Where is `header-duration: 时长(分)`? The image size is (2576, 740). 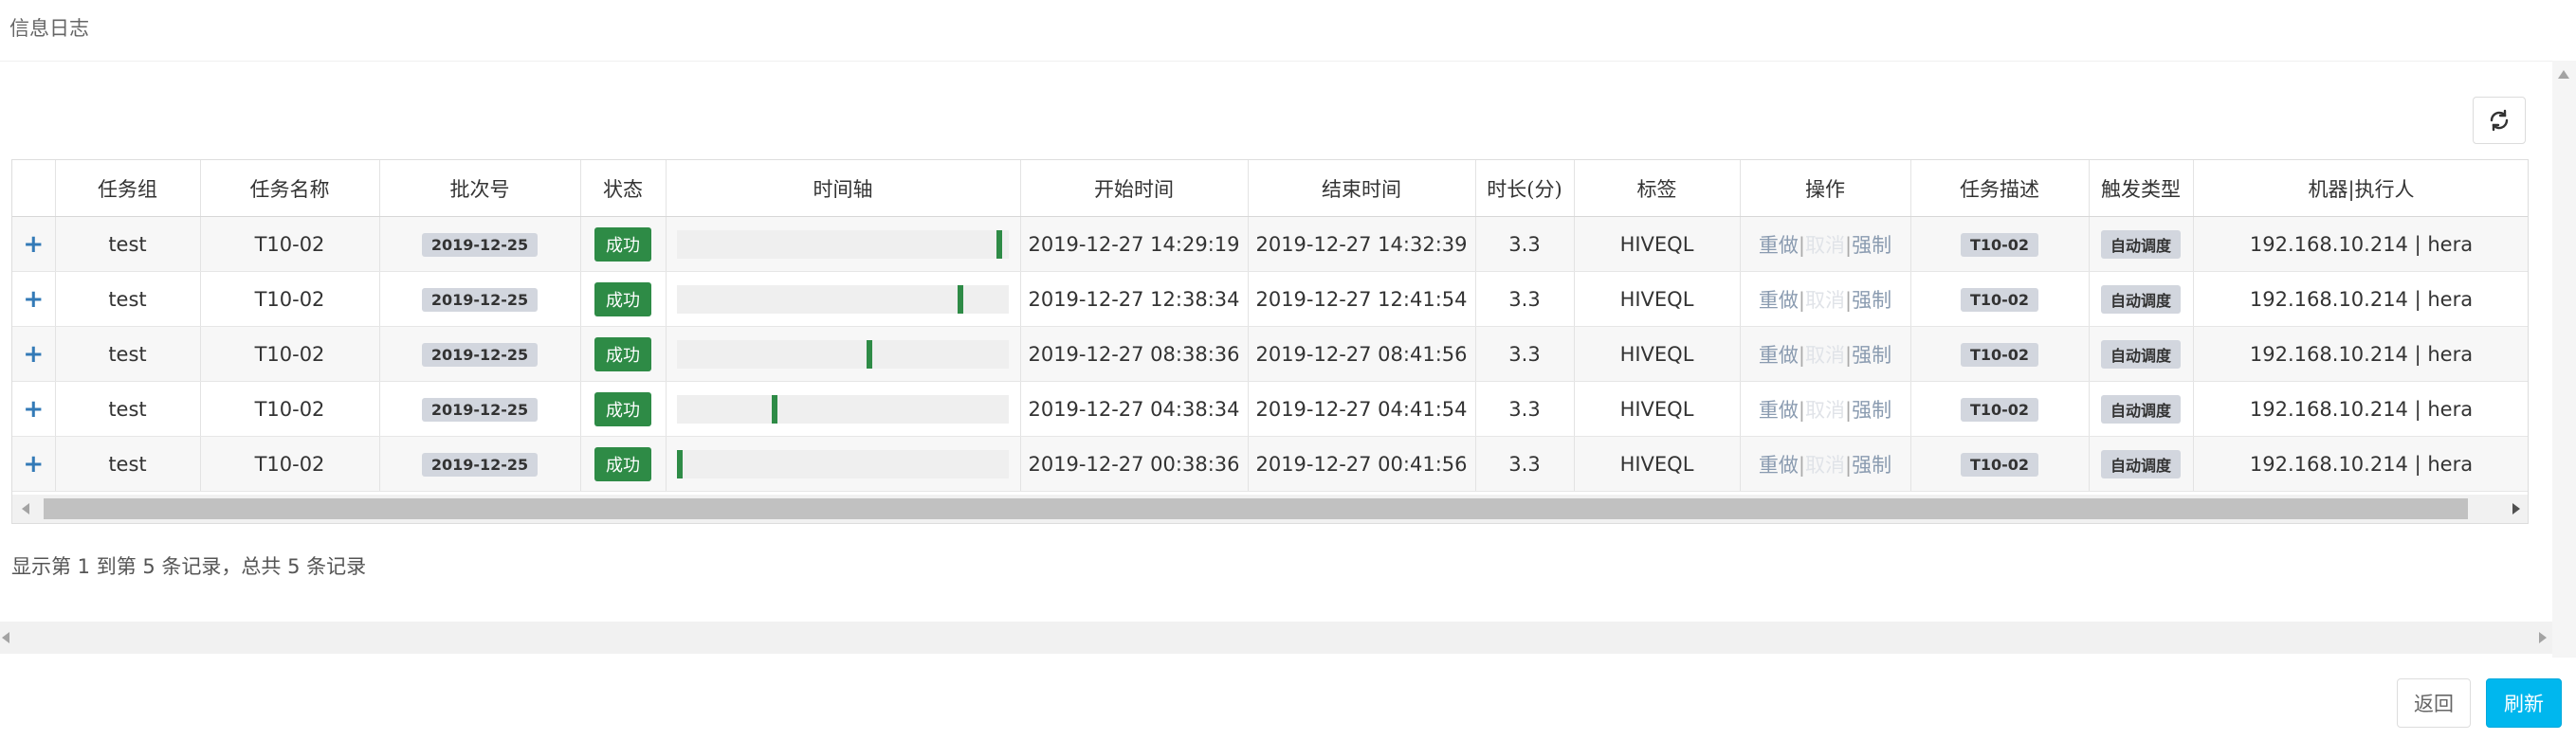 header-duration: 时长(分) is located at coordinates (1525, 188).